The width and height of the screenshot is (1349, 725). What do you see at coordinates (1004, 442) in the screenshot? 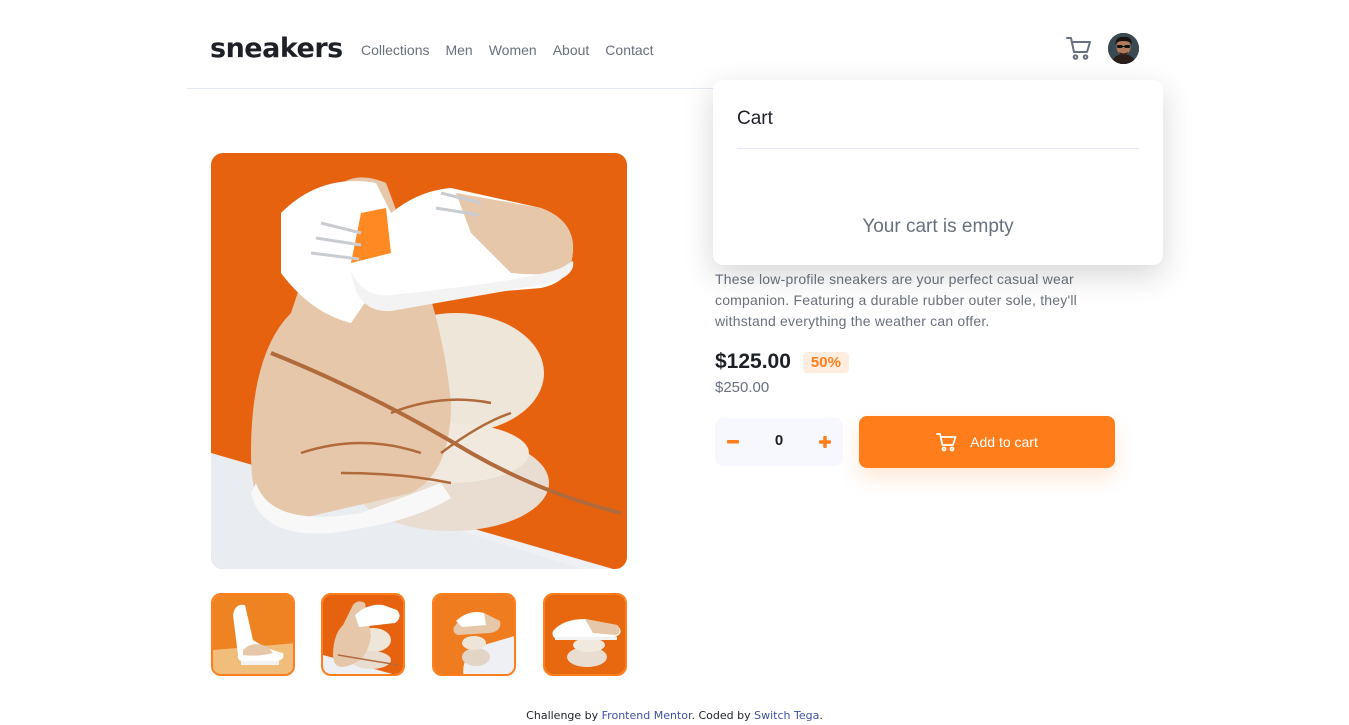
I see `add-to-cart-label: Add to cart` at bounding box center [1004, 442].